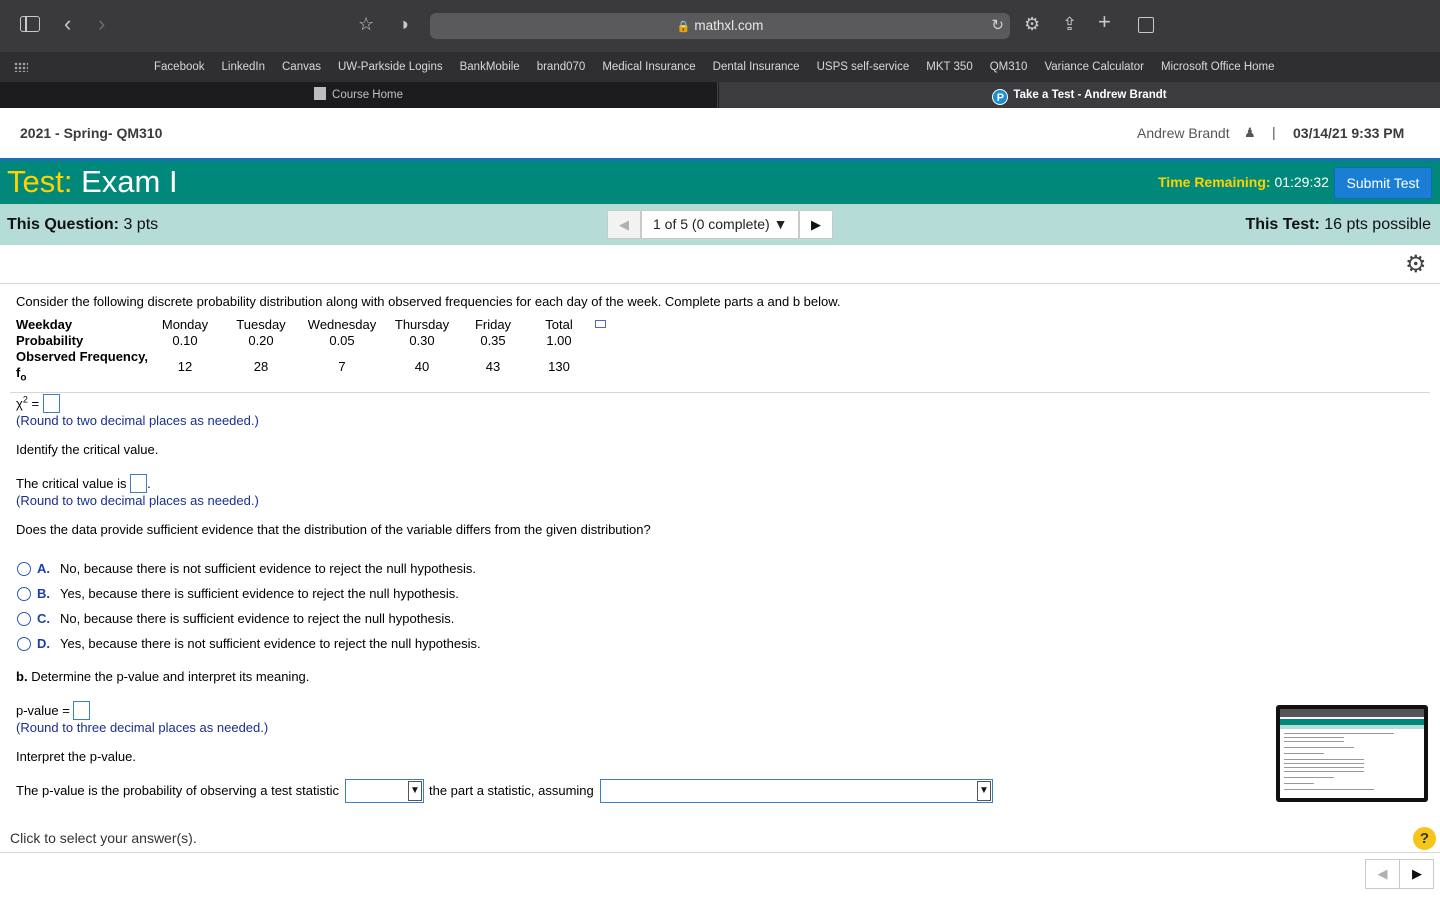 The height and width of the screenshot is (900, 1440). Describe the element at coordinates (648, 67) in the screenshot. I see `bookmark-item: Medical Insurance` at that location.